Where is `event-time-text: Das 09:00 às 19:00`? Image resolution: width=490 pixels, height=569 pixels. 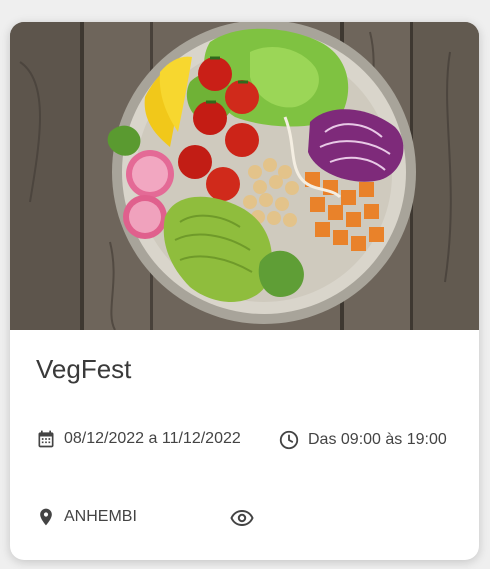 event-time-text: Das 09:00 às 19:00 is located at coordinates (377, 439).